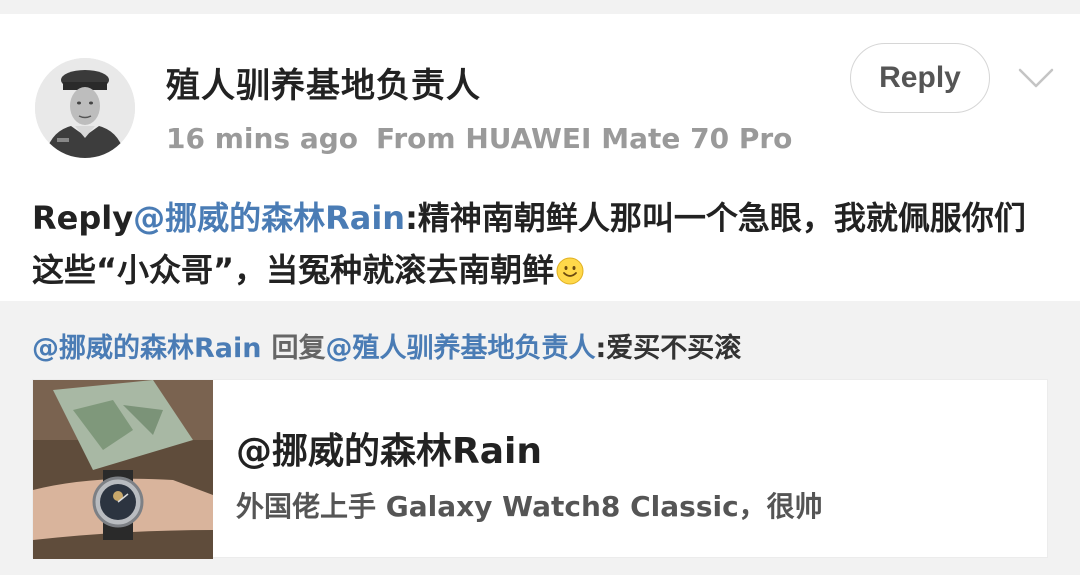 Image resolution: width=1080 pixels, height=575 pixels. Describe the element at coordinates (461, 348) in the screenshot. I see `quote-mention-to: @殖人驯养基地负责人` at that location.